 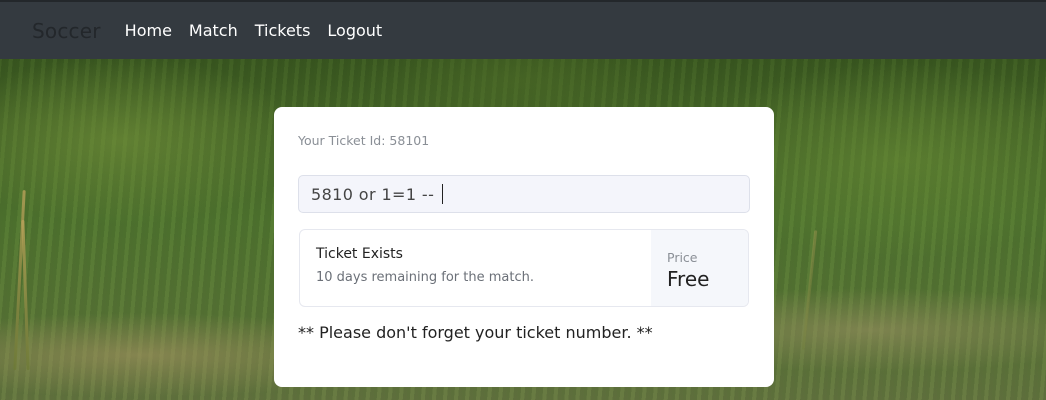 What do you see at coordinates (359, 254) in the screenshot?
I see `ticket-status-title: Ticket Exists` at bounding box center [359, 254].